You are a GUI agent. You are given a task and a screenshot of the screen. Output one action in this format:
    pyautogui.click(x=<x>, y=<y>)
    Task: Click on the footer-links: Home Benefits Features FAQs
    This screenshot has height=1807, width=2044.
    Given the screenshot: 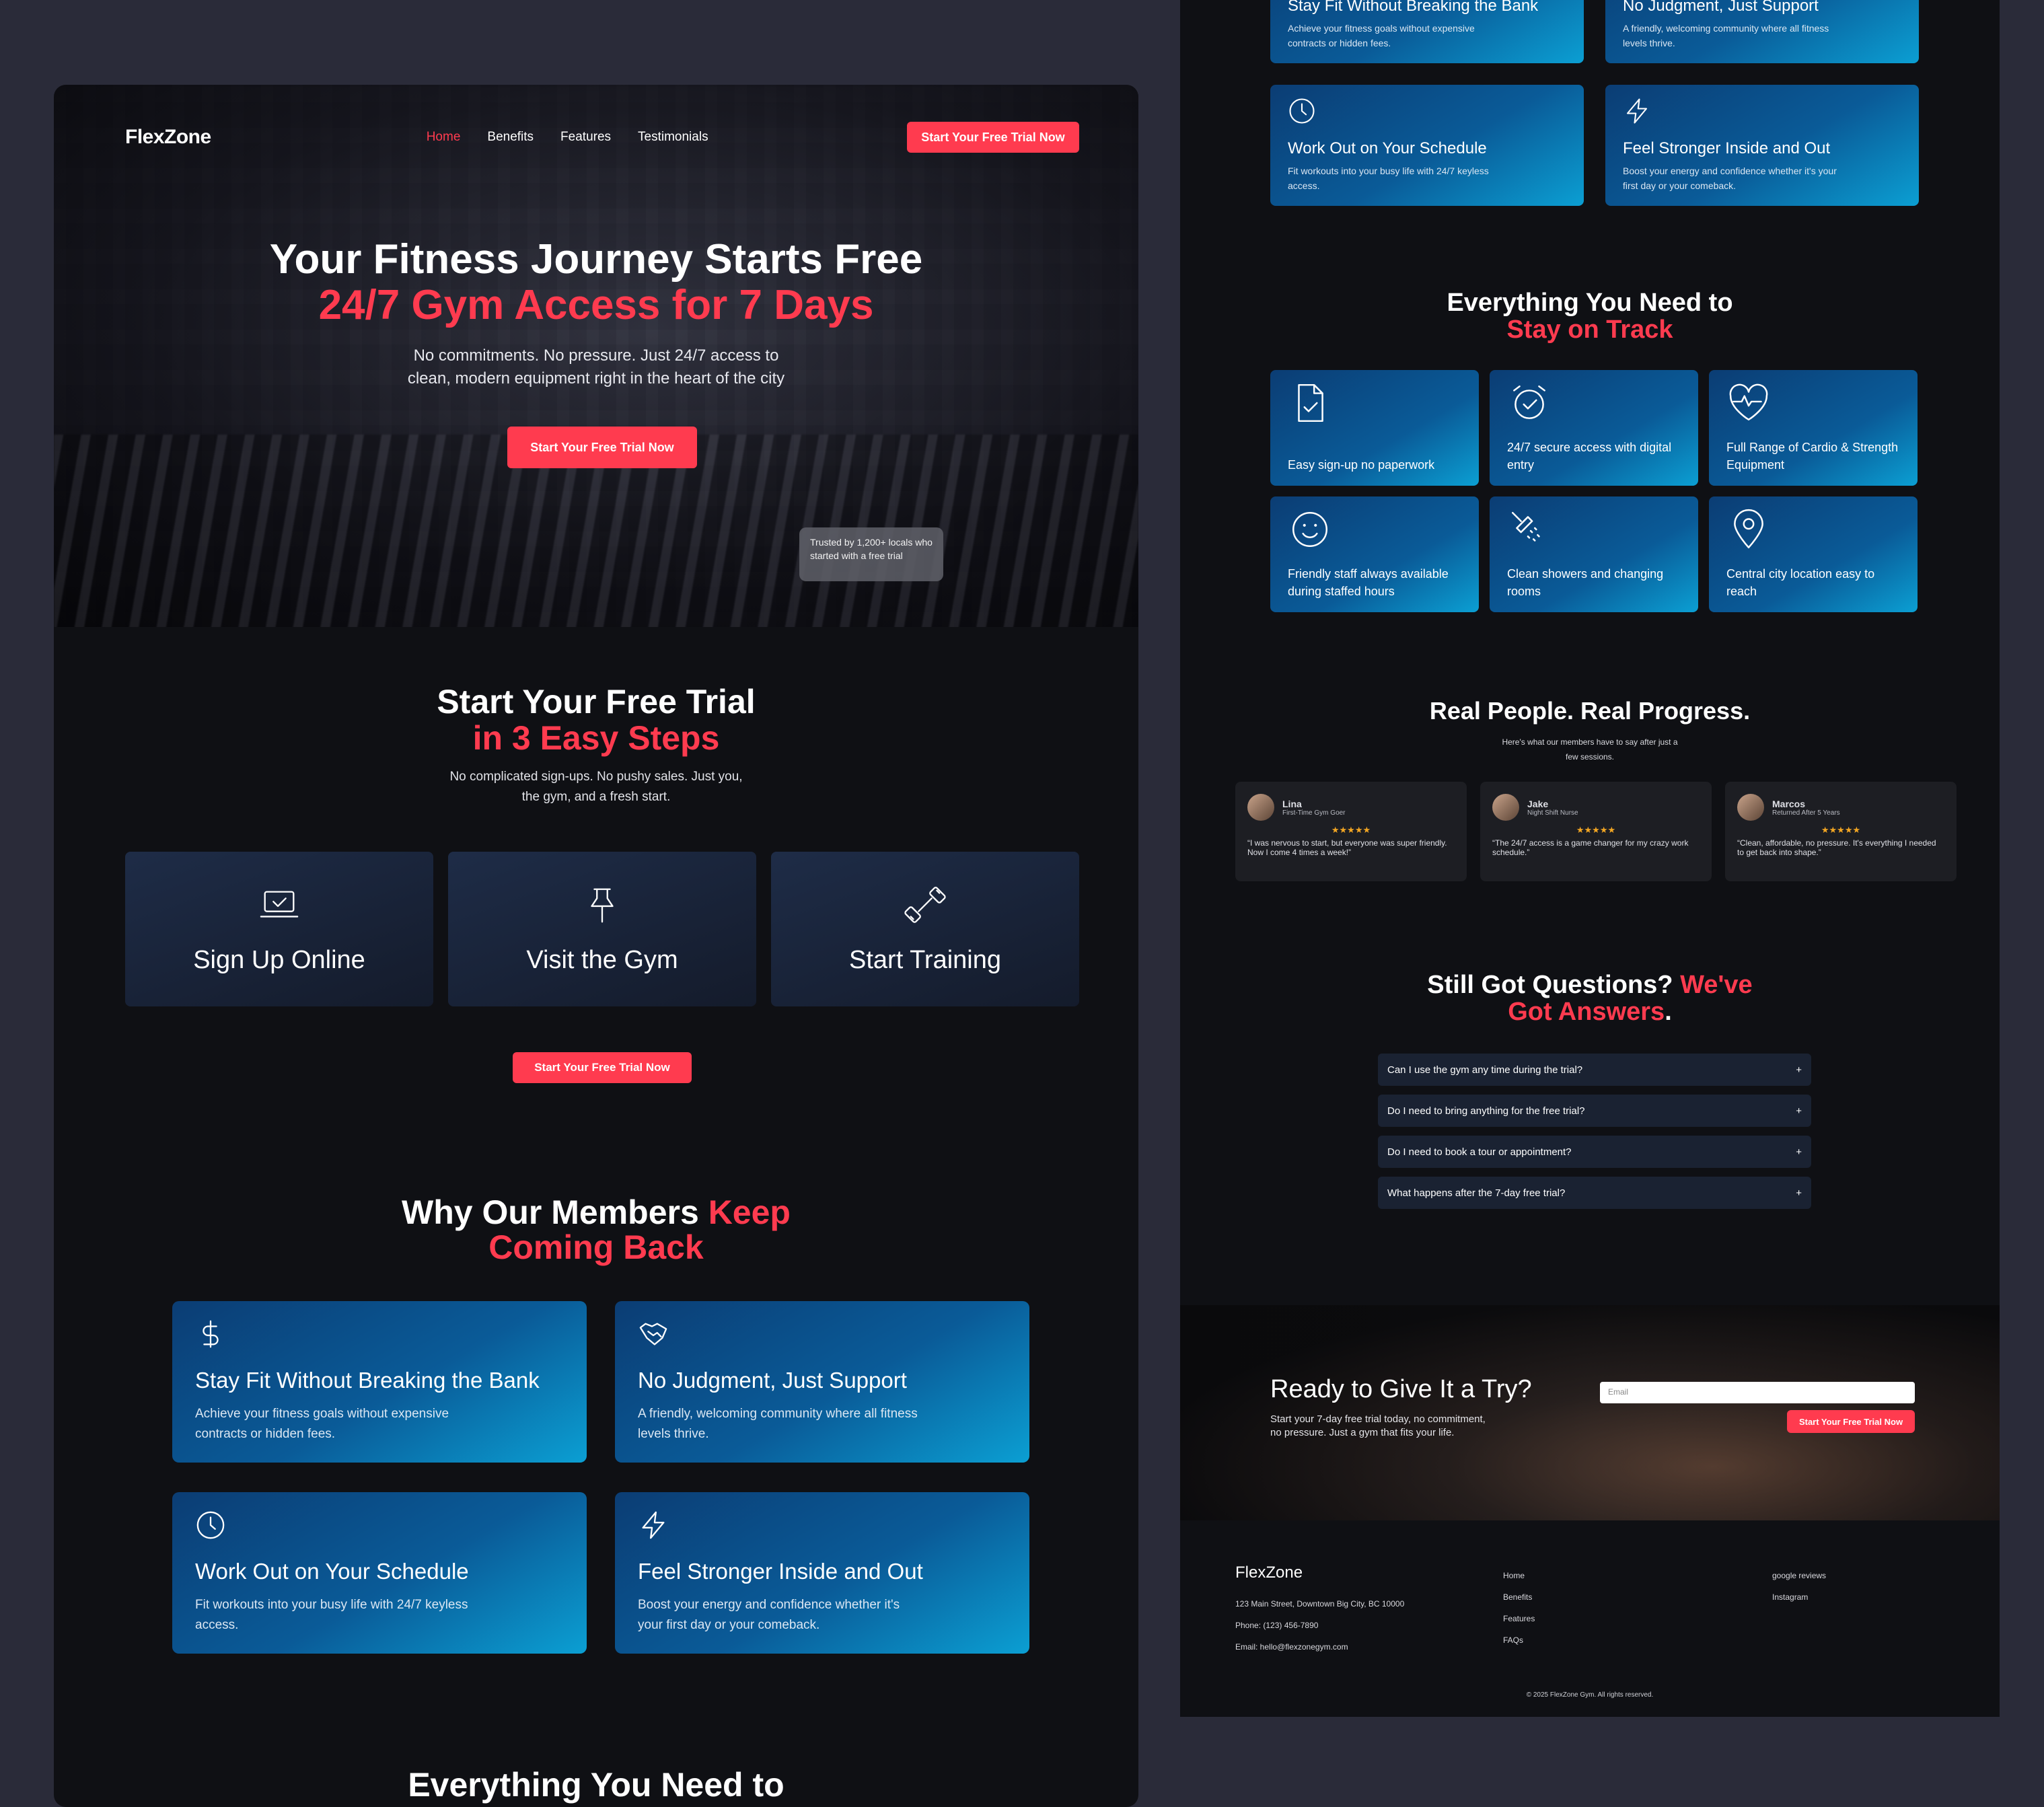 What is the action you would take?
    pyautogui.click(x=1519, y=1608)
    